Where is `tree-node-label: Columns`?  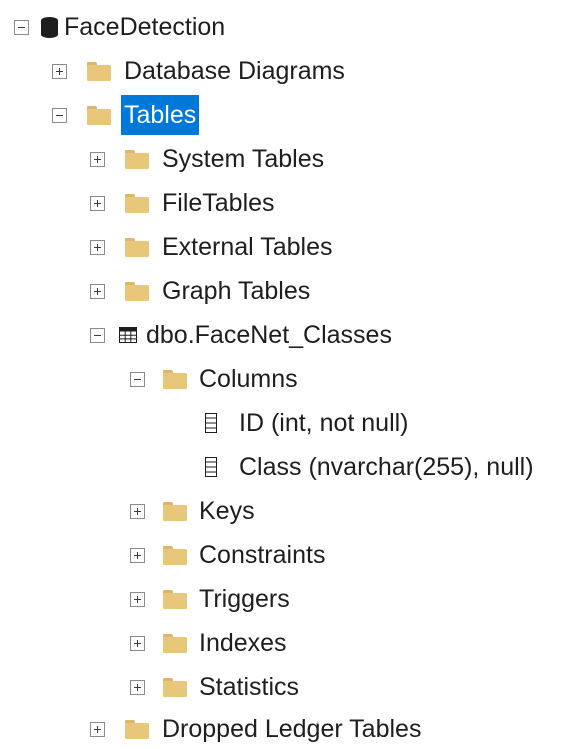
tree-node-label: Columns is located at coordinates (248, 379).